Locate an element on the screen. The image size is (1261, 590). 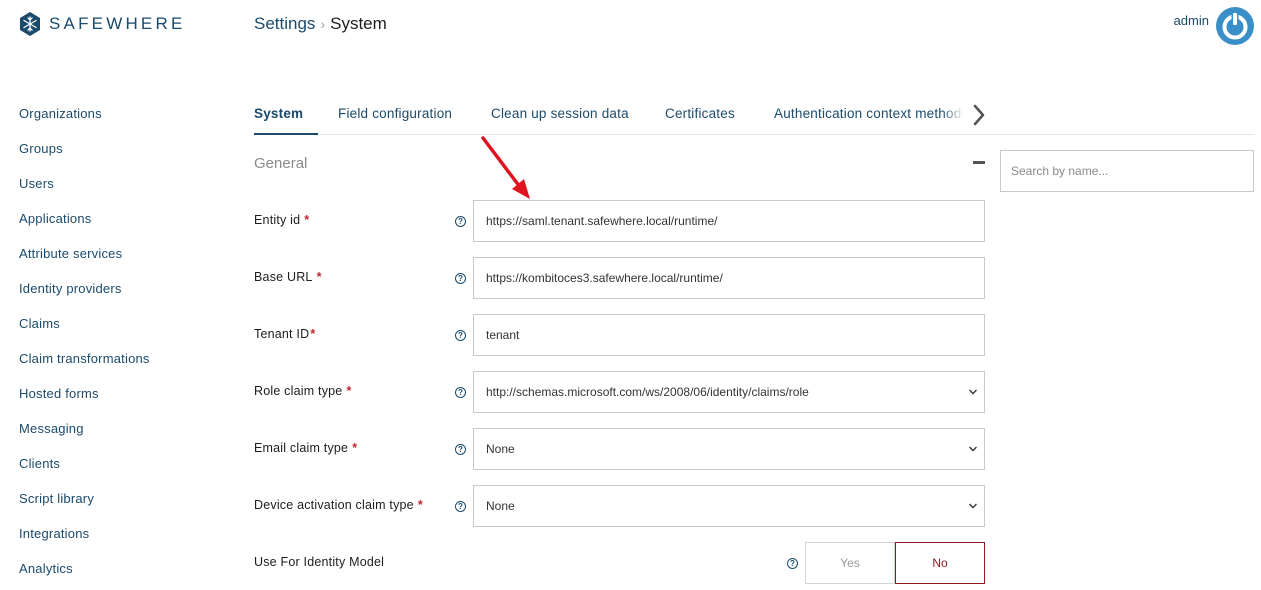
sidebar-item-script-library: Script library is located at coordinates (84, 508).